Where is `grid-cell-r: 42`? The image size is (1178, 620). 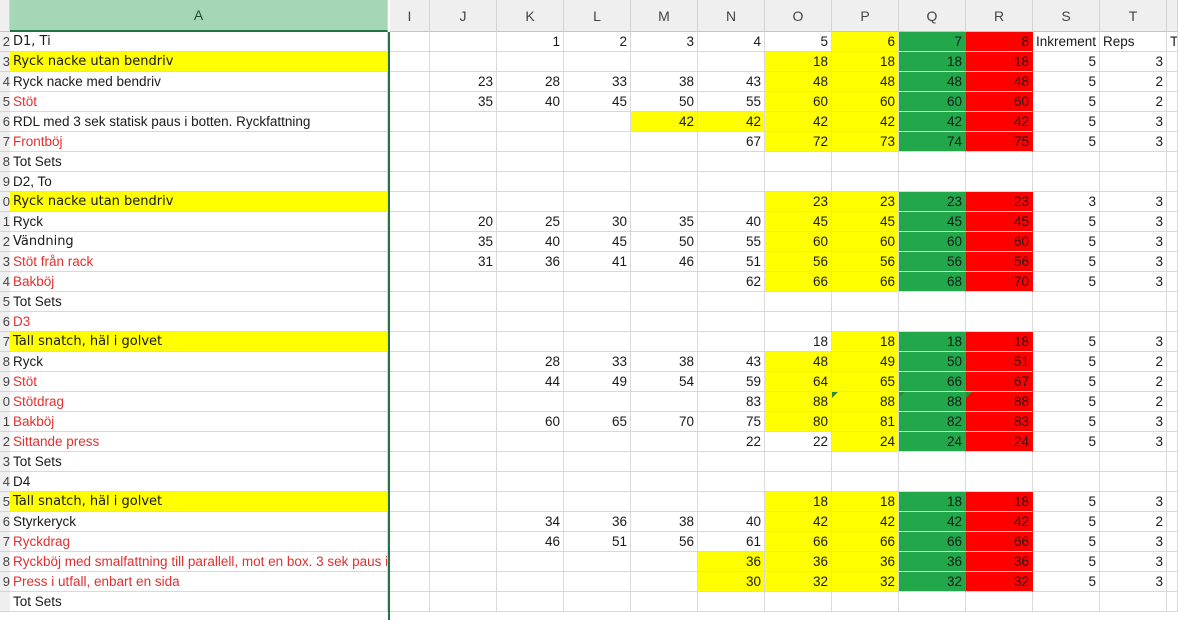
grid-cell-r: 42 is located at coordinates (999, 522).